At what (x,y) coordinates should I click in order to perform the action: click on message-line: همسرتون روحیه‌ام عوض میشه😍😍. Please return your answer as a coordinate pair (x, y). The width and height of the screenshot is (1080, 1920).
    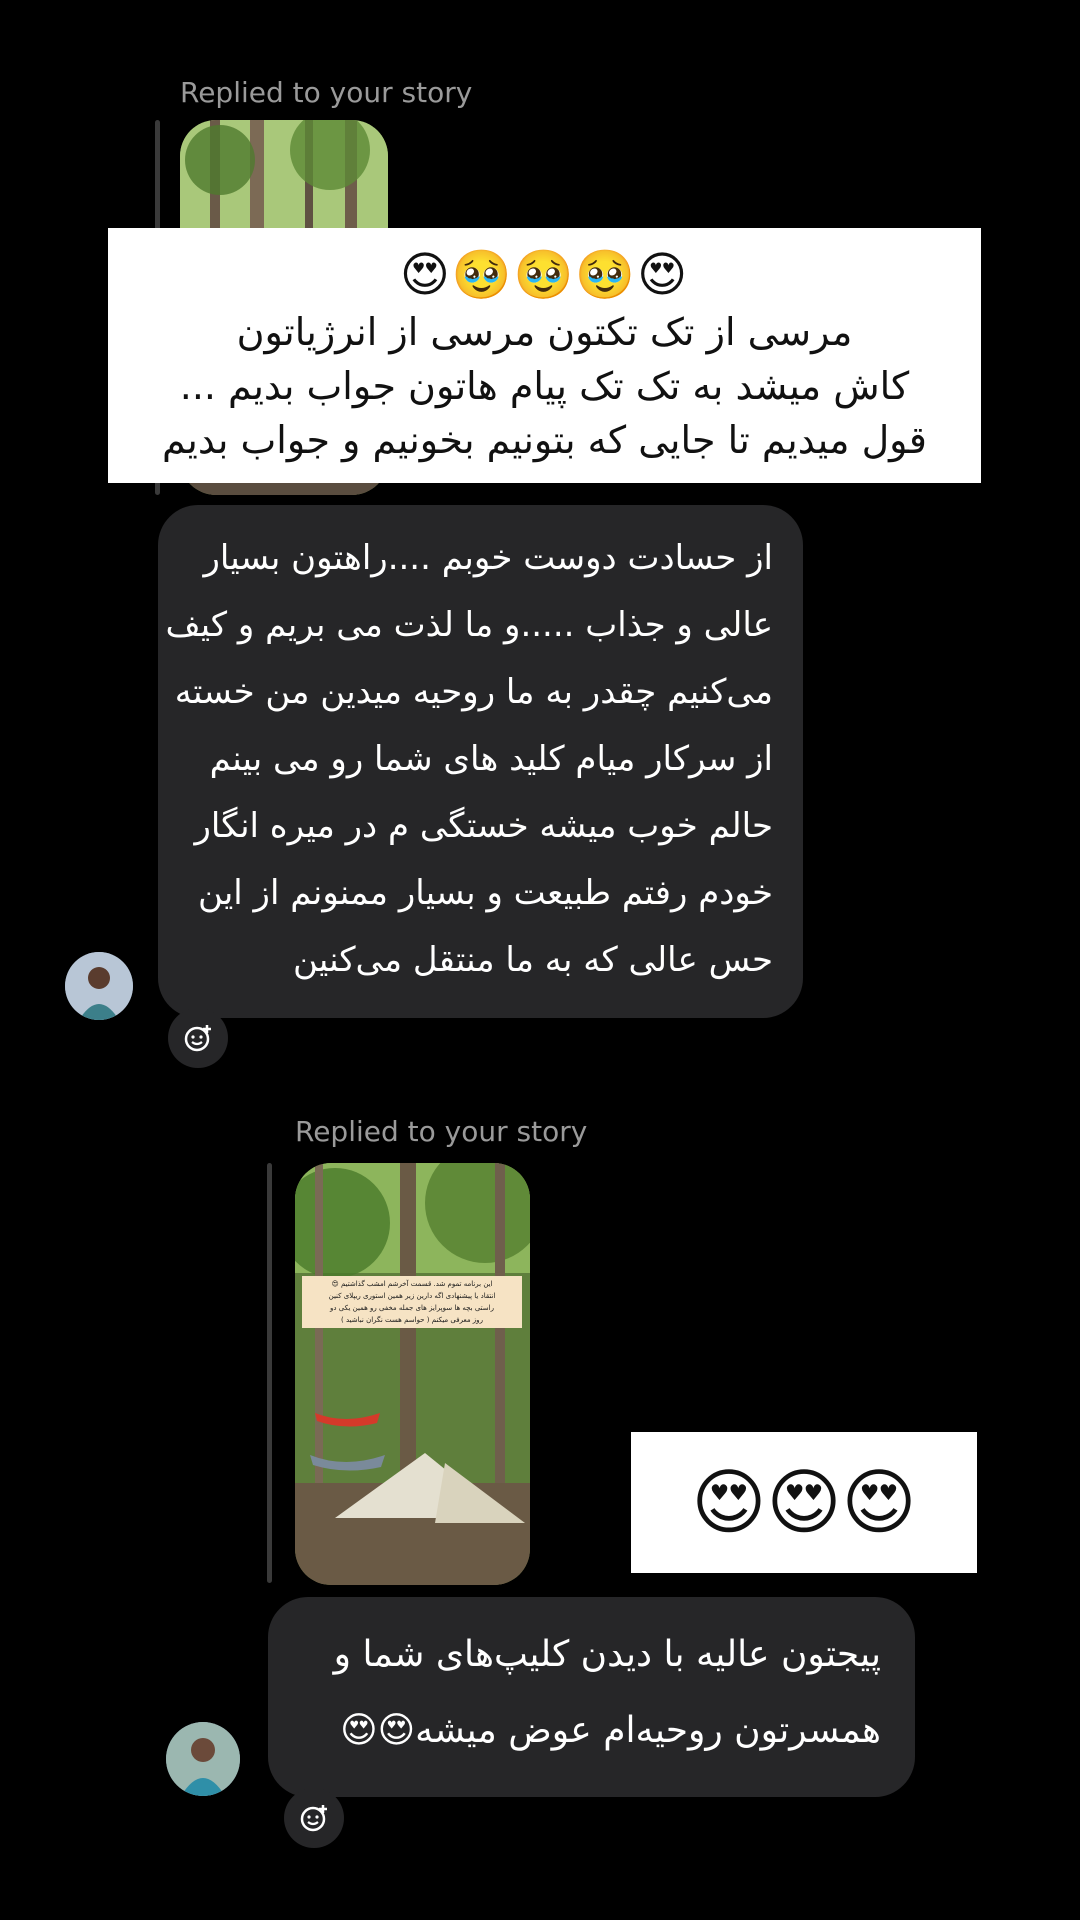
    Looking at the image, I should click on (610, 1730).